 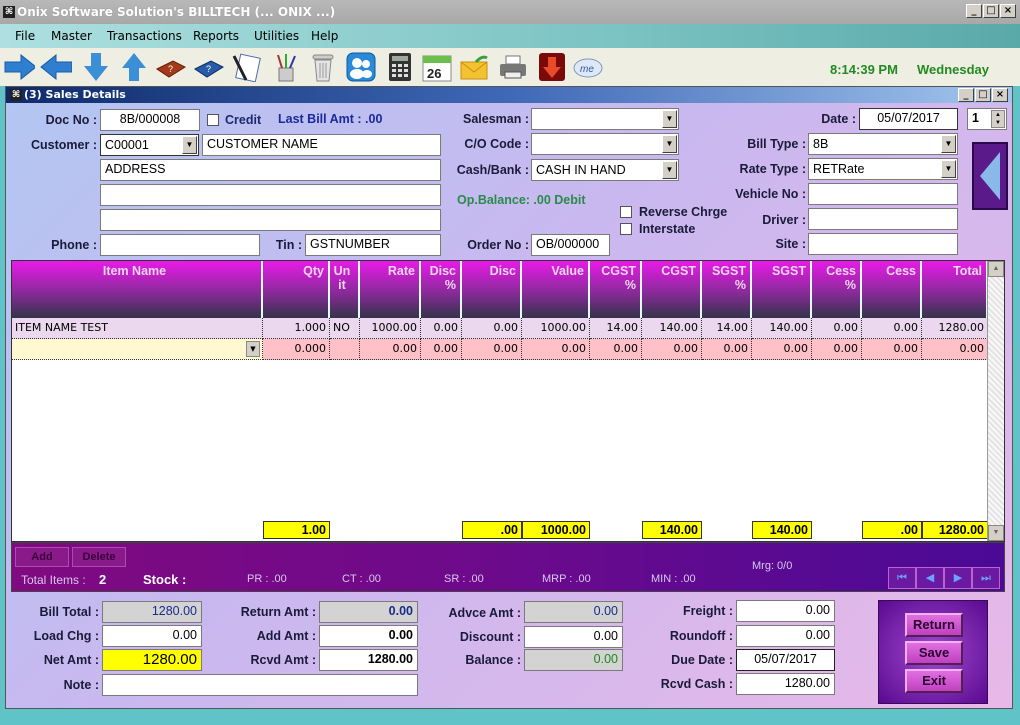 I want to click on note-field, so click(x=260, y=685).